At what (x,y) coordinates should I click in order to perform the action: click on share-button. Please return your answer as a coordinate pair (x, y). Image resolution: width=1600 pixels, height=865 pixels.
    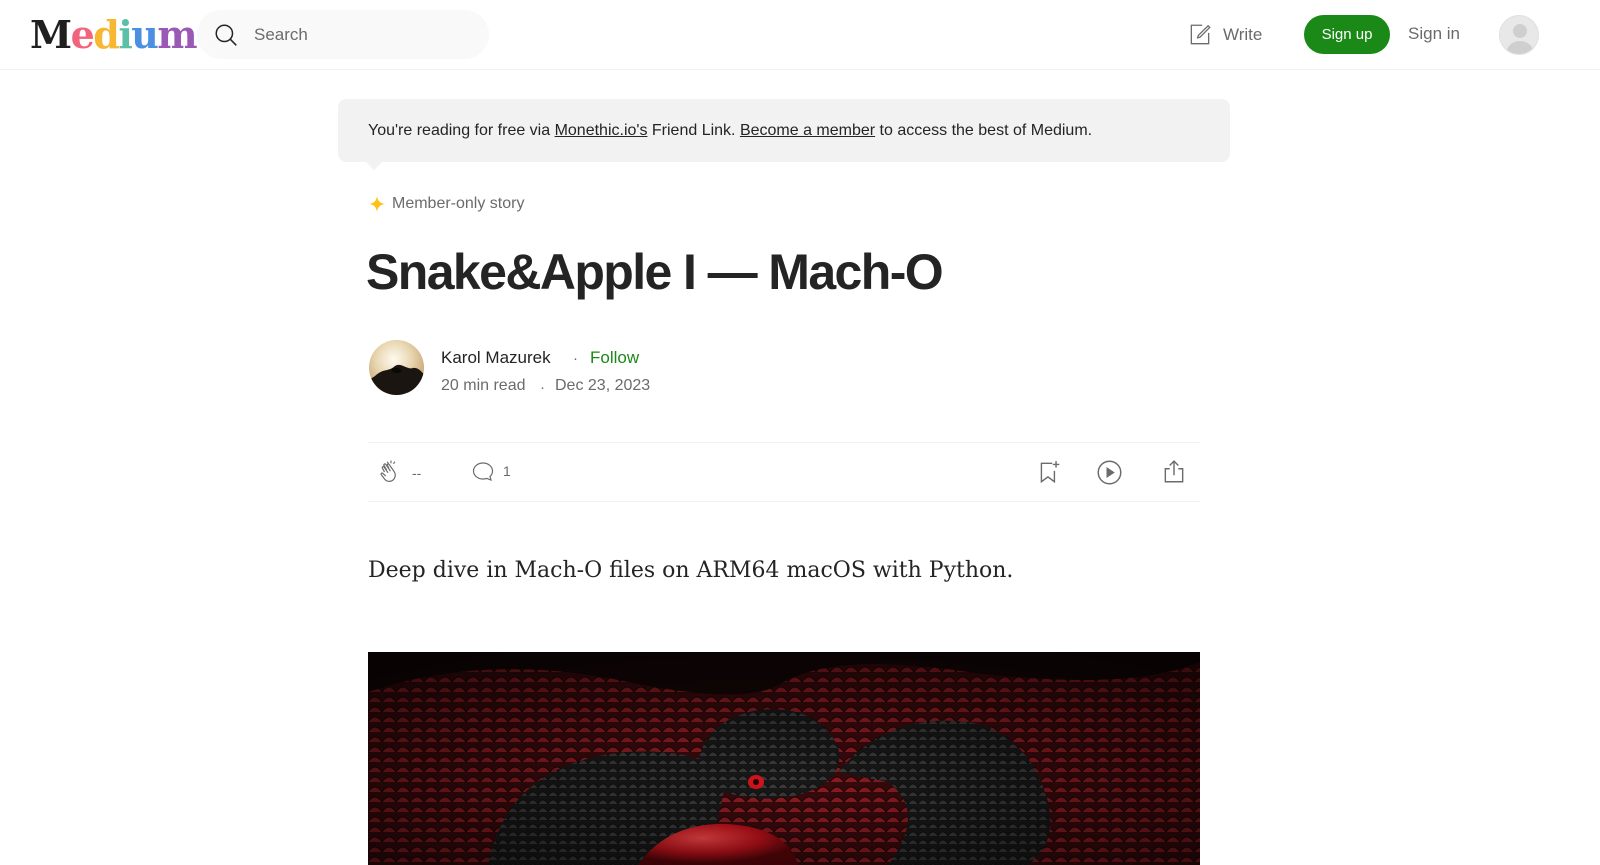
    Looking at the image, I should click on (1174, 472).